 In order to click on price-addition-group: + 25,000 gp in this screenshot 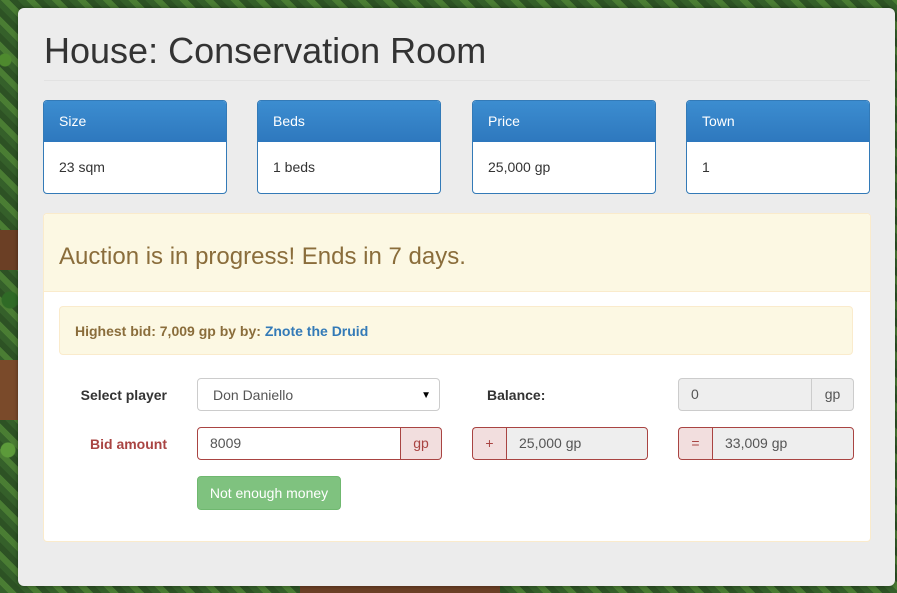, I will do `click(560, 443)`.